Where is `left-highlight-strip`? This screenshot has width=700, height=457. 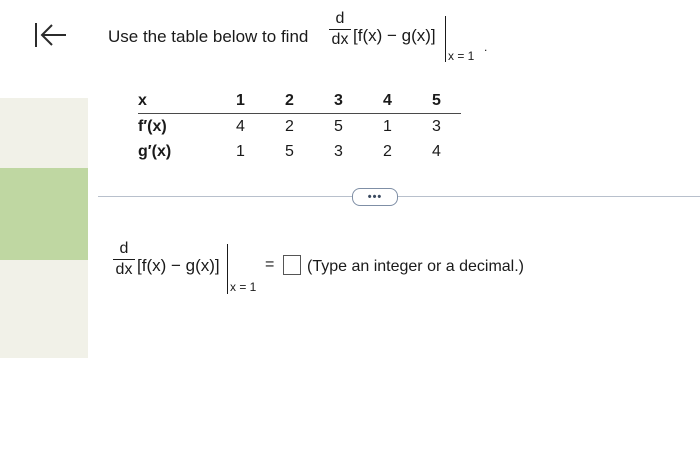
left-highlight-strip is located at coordinates (44, 214).